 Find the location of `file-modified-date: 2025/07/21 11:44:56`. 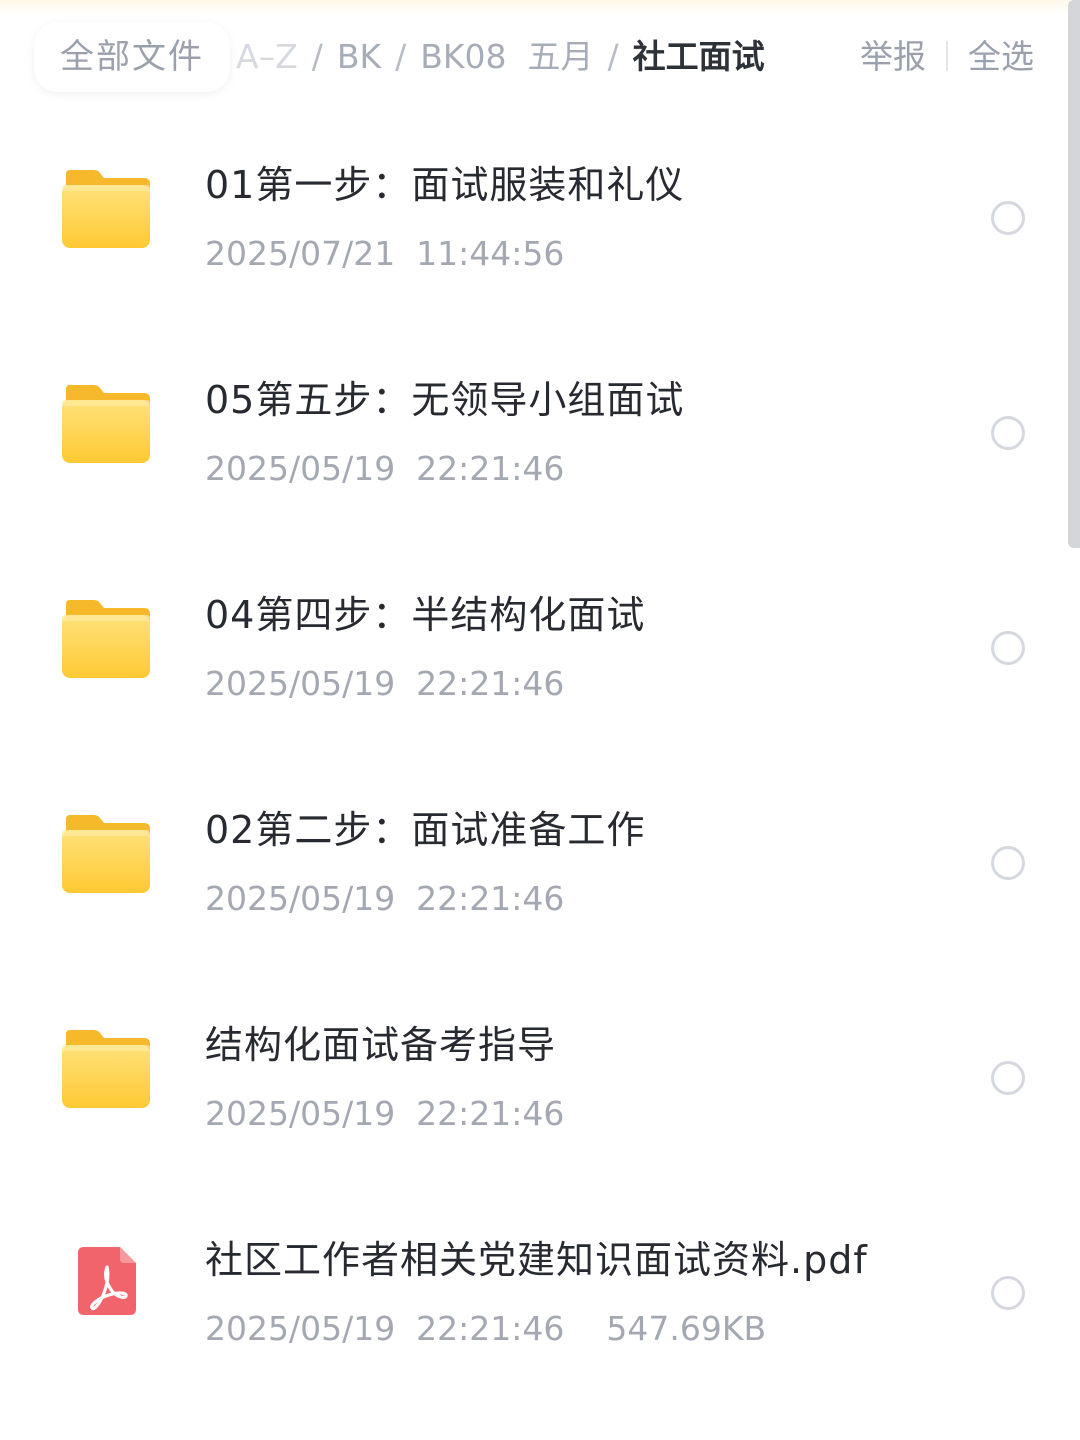

file-modified-date: 2025/07/21 11:44:56 is located at coordinates (385, 253).